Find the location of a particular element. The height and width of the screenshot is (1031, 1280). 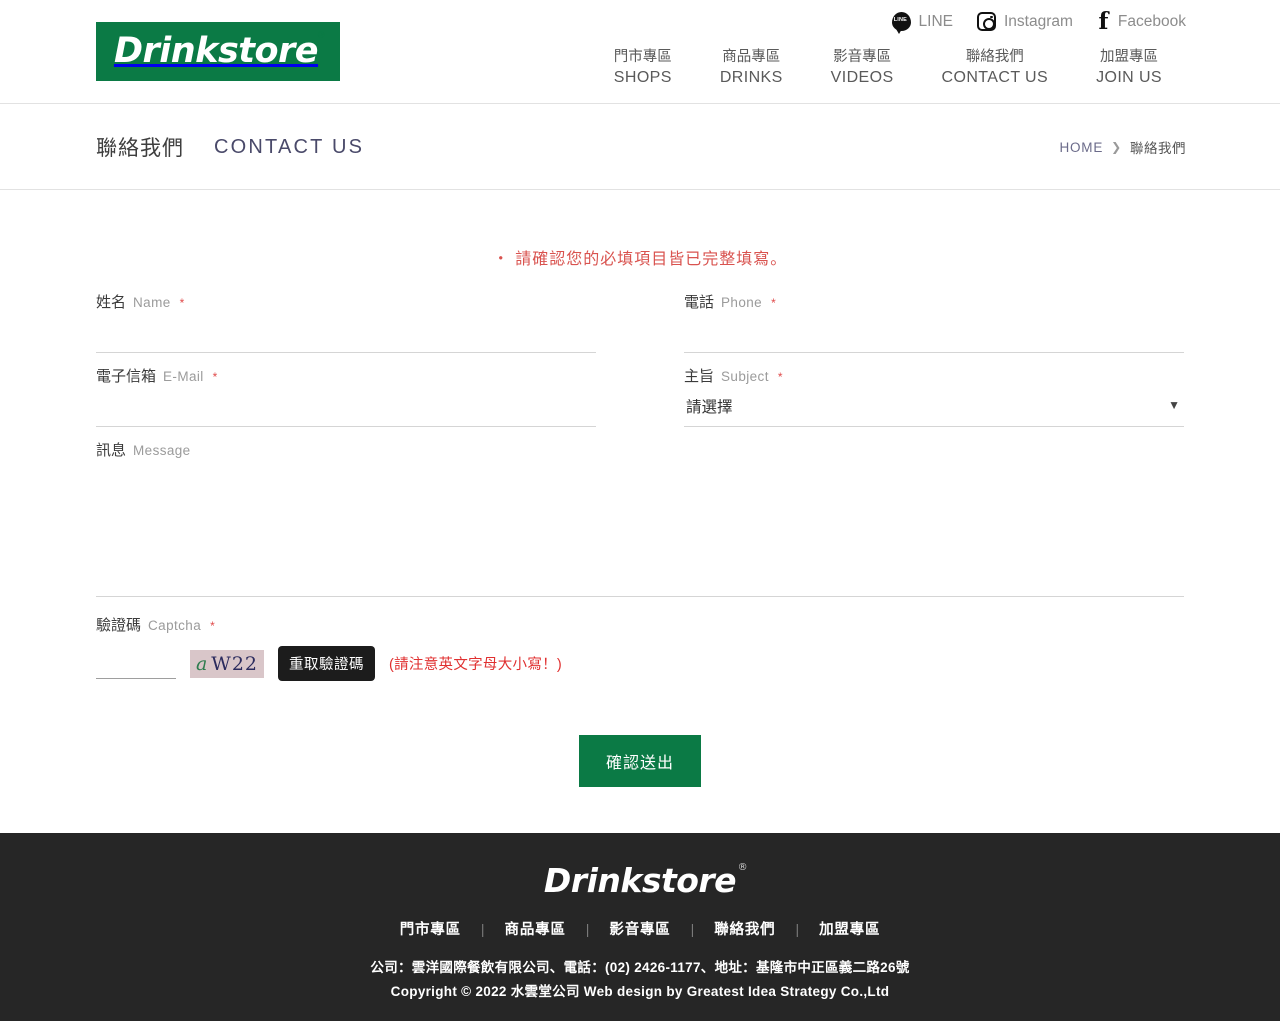

form-notice: ‧ 請確認您的必填項目皆已完整填寫。 is located at coordinates (640, 259).